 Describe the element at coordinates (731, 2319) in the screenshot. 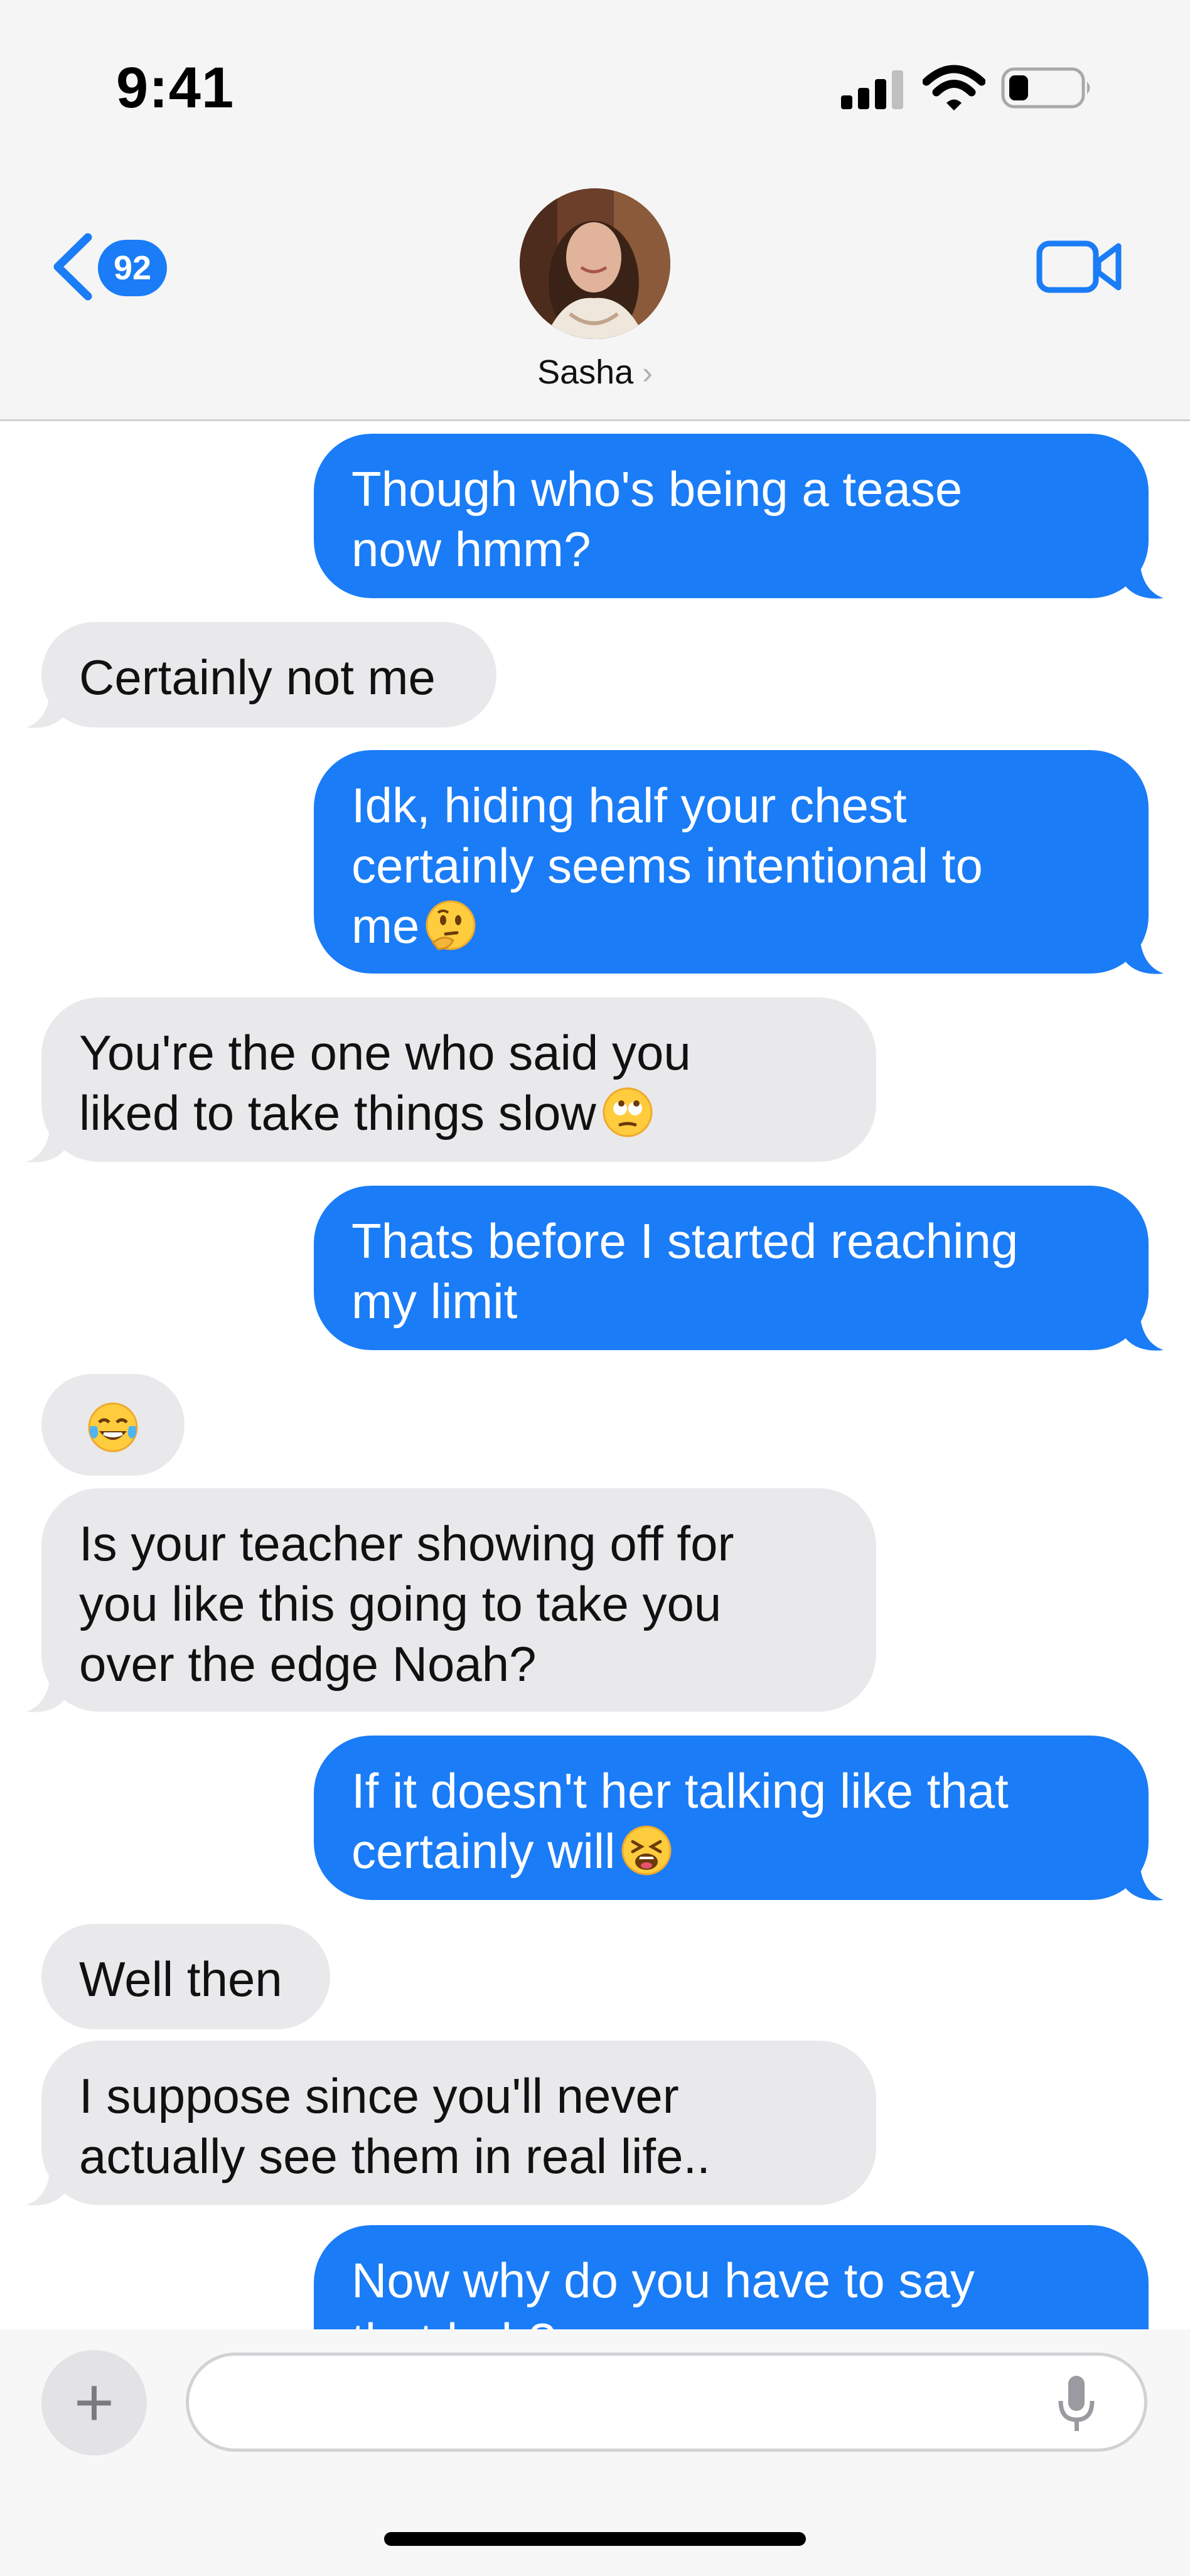

I see `message-text-line: that huh?` at that location.